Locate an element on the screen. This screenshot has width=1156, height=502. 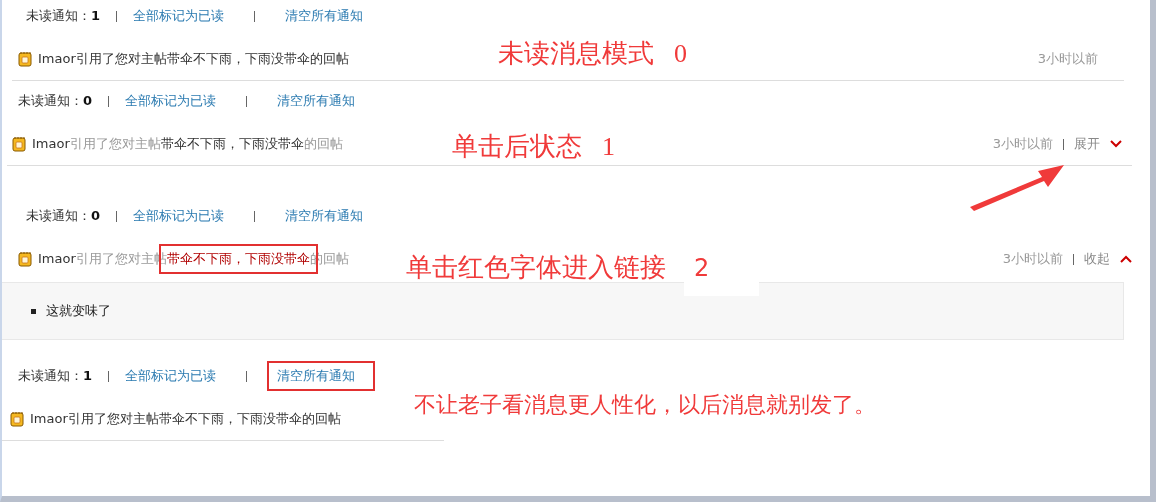
chevron-up-icon is located at coordinates (1126, 259).